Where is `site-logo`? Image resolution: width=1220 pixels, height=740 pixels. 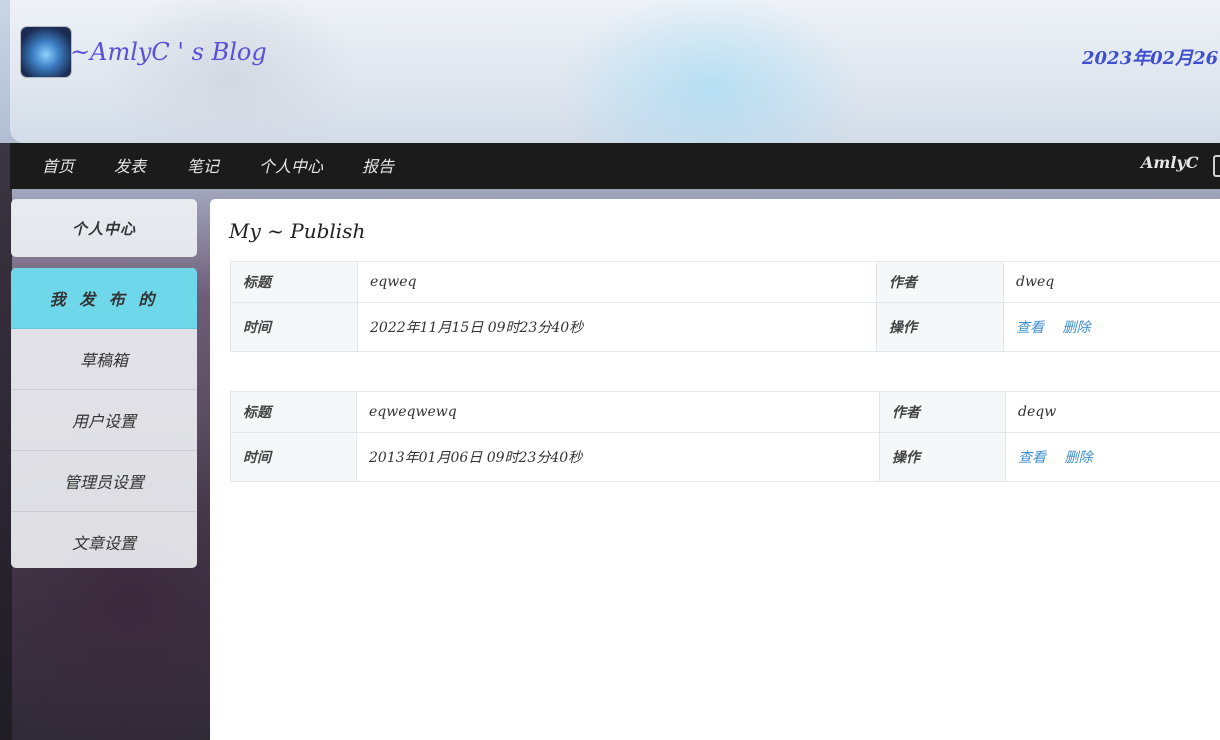 site-logo is located at coordinates (46, 52).